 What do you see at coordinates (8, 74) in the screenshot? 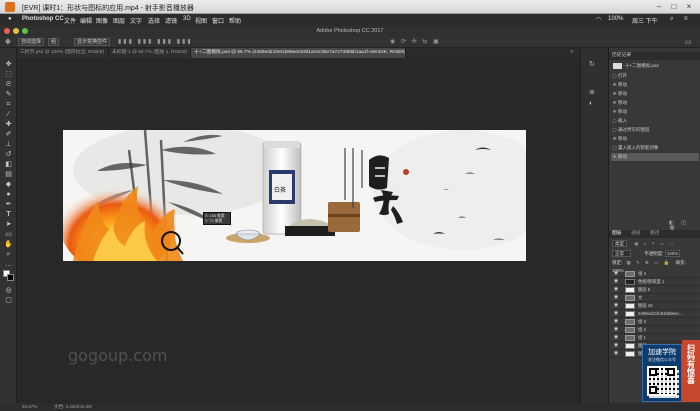
I see `marquee-tool-icon: ⬚` at bounding box center [8, 74].